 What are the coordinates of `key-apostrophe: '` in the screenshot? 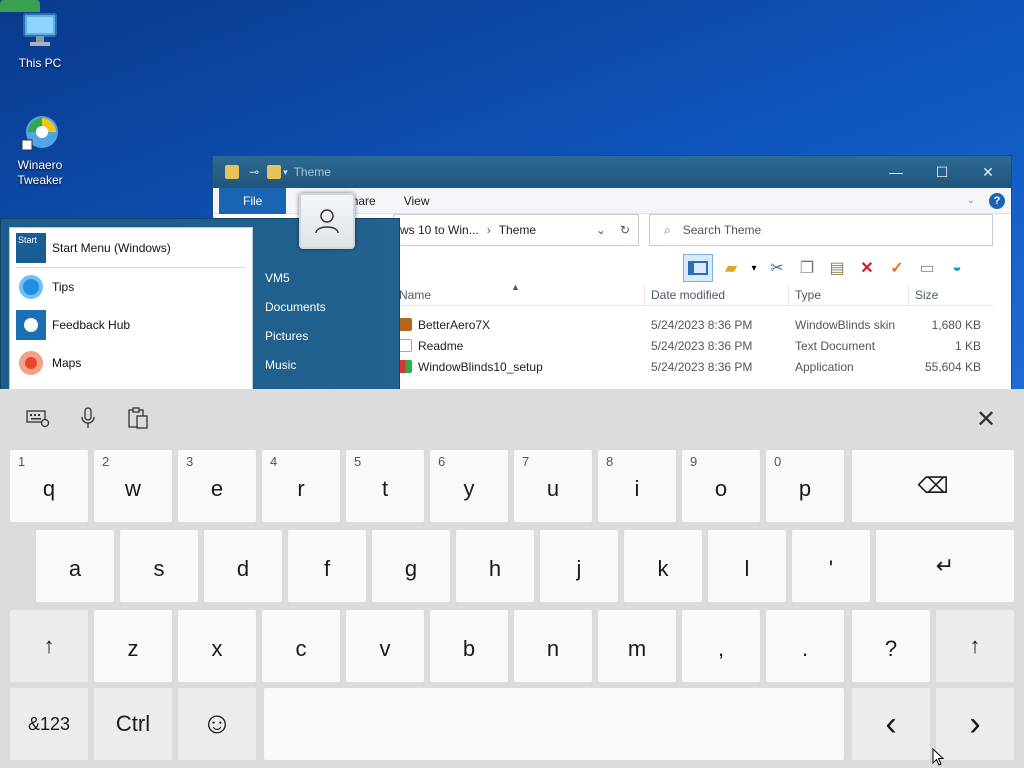 It's located at (831, 566).